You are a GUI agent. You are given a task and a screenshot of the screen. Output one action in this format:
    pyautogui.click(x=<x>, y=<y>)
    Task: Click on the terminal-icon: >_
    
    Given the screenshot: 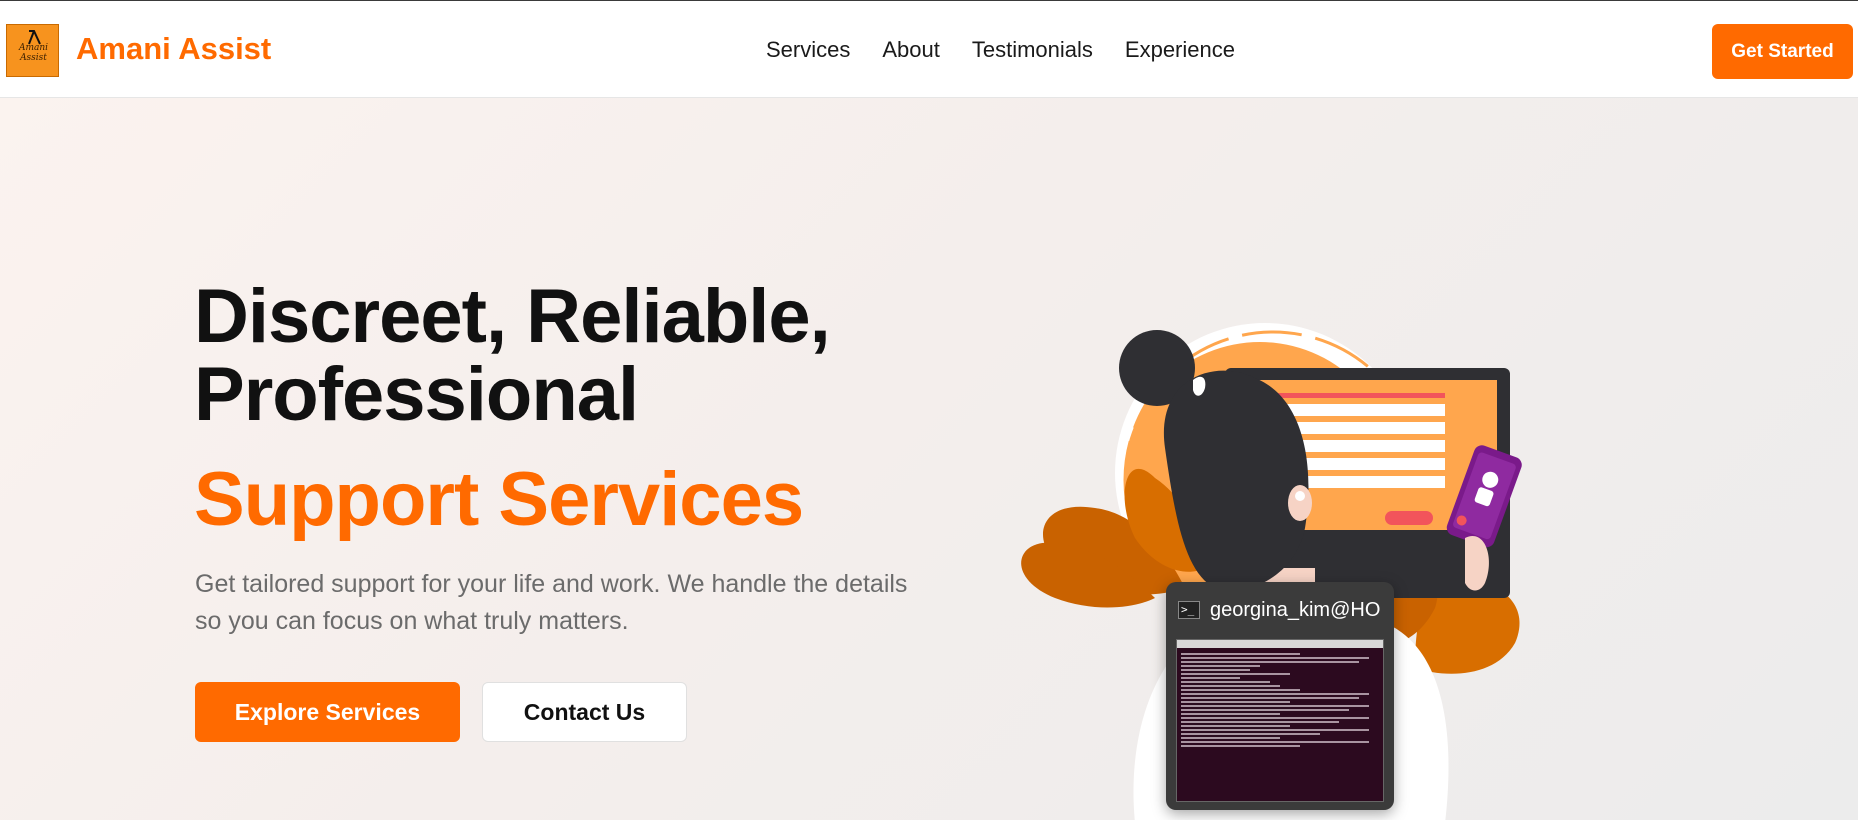 What is the action you would take?
    pyautogui.click(x=1189, y=610)
    